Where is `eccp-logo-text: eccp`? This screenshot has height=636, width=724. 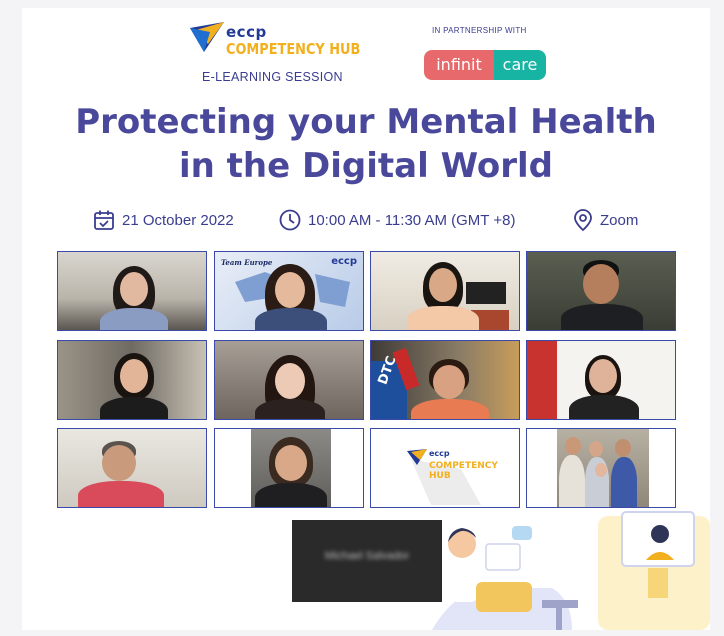 eccp-logo-text: eccp is located at coordinates (246, 32).